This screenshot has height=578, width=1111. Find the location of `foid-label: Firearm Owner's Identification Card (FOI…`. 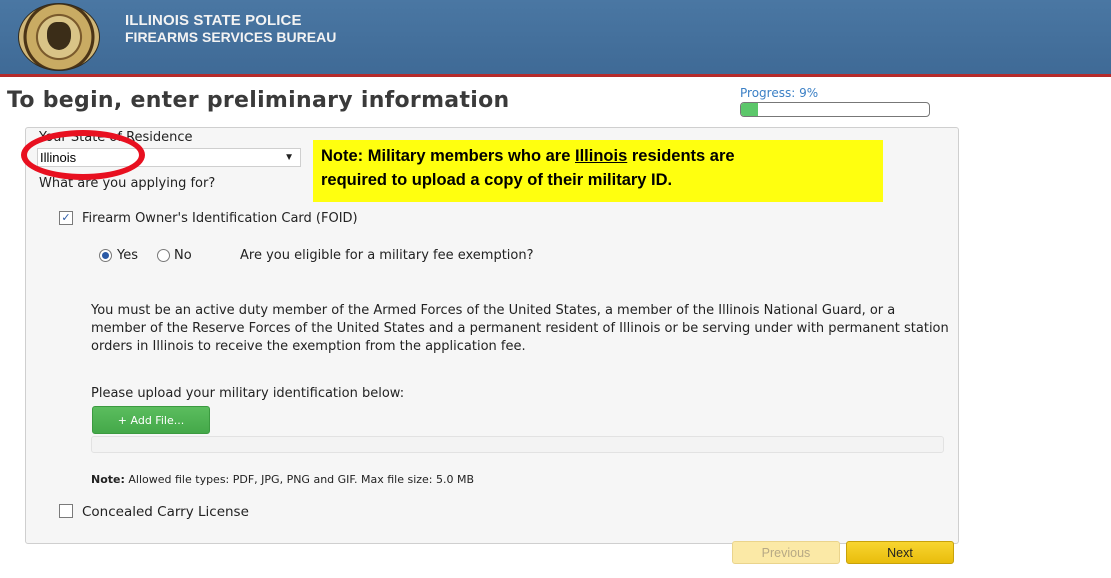

foid-label: Firearm Owner's Identification Card (FOI… is located at coordinates (220, 218).